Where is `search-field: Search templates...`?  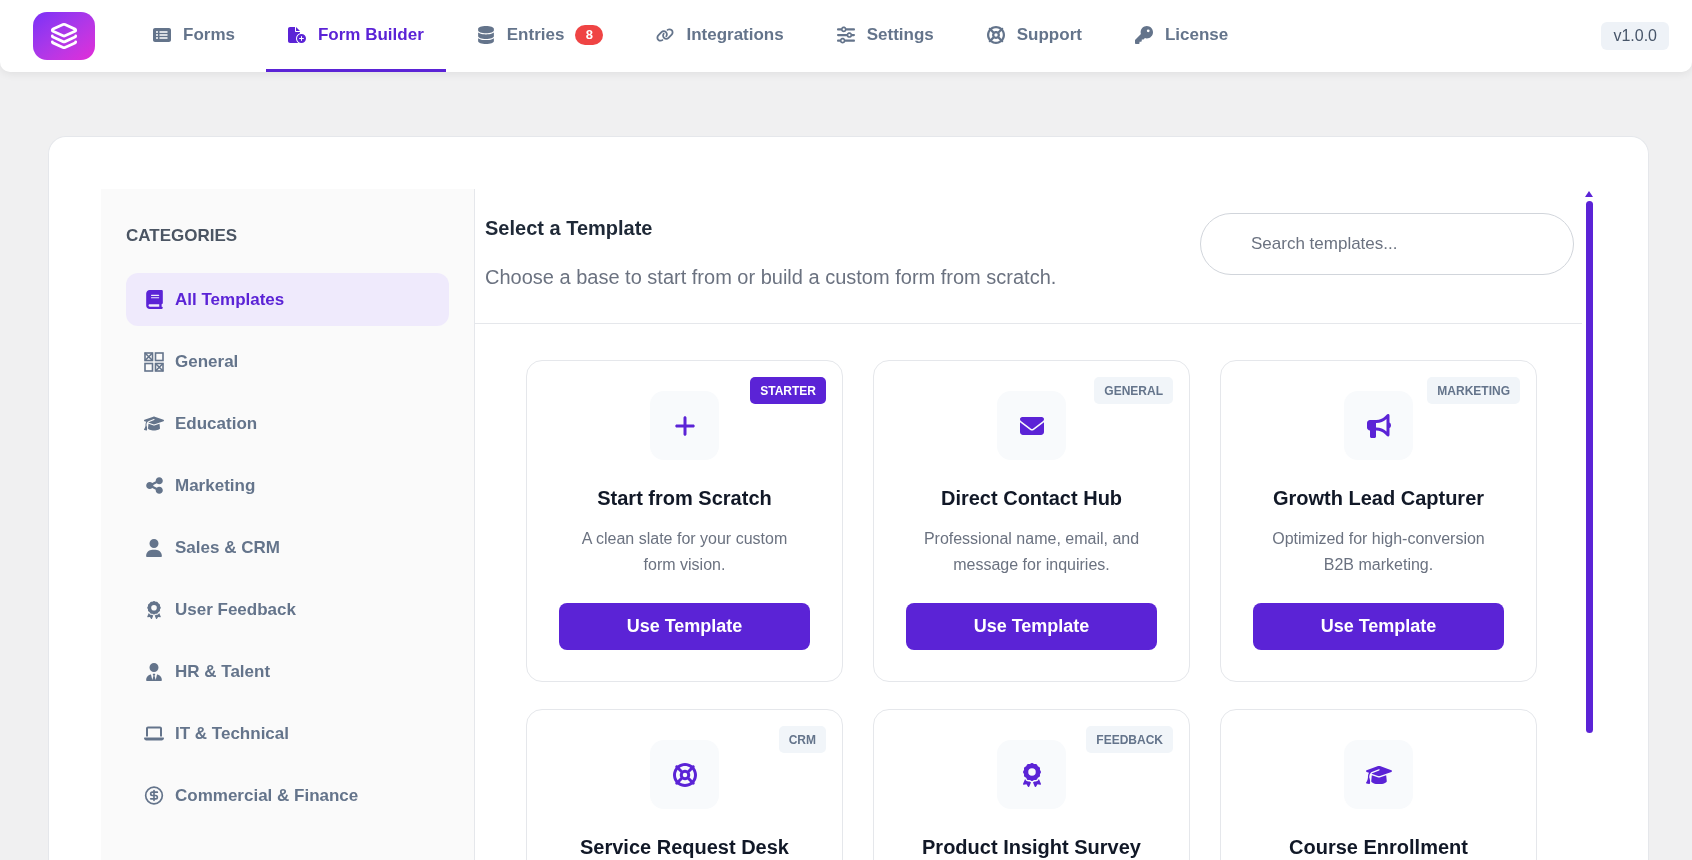 search-field: Search templates... is located at coordinates (1387, 244).